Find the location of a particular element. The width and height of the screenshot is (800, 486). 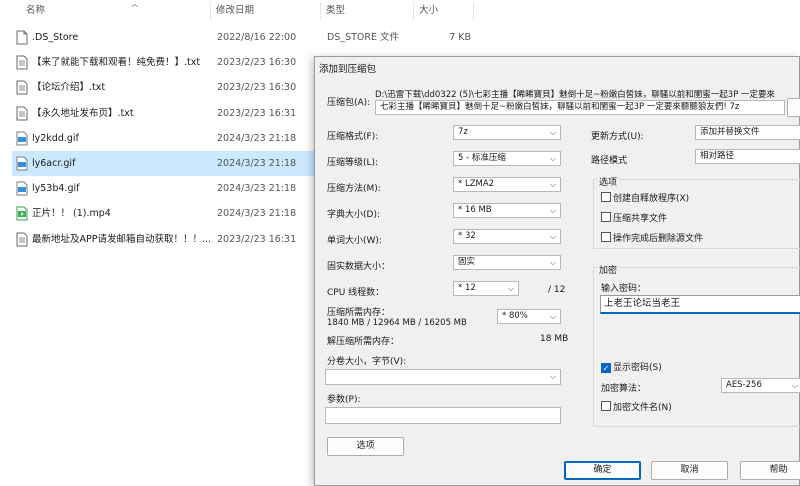

options-button: 选项 is located at coordinates (365, 446).